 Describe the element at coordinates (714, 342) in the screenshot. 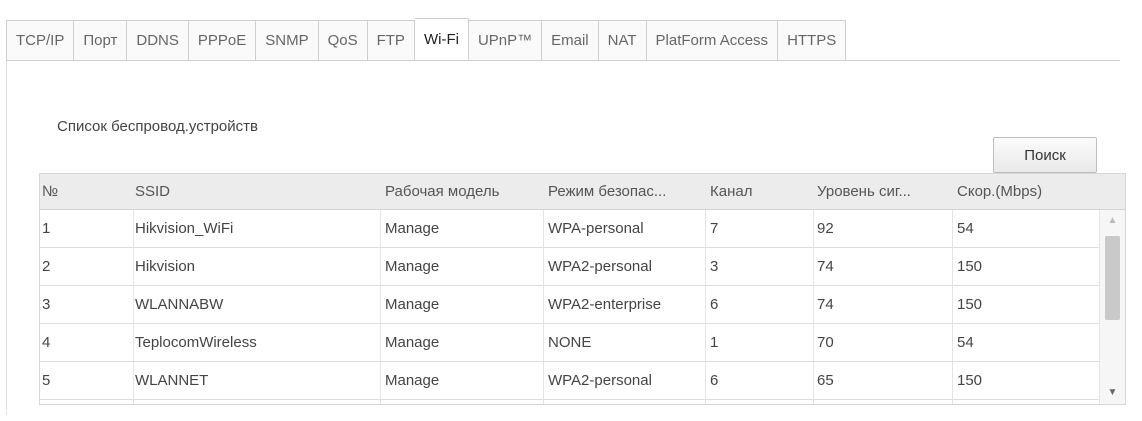

I see `cell-channel: 1` at that location.